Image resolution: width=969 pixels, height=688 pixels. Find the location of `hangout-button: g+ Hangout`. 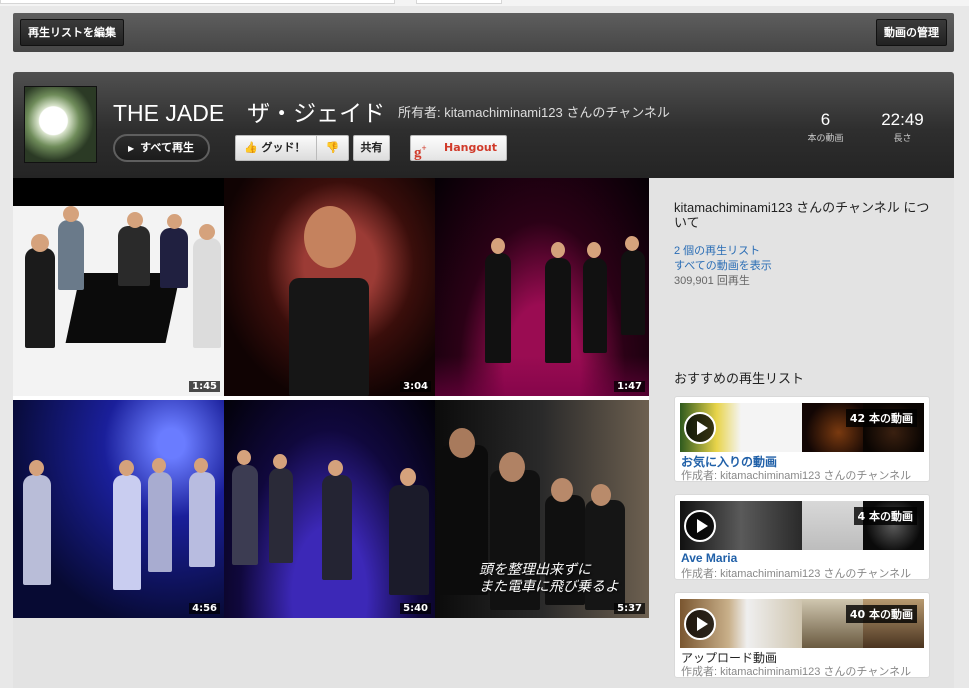

hangout-button: g+ Hangout is located at coordinates (458, 148).